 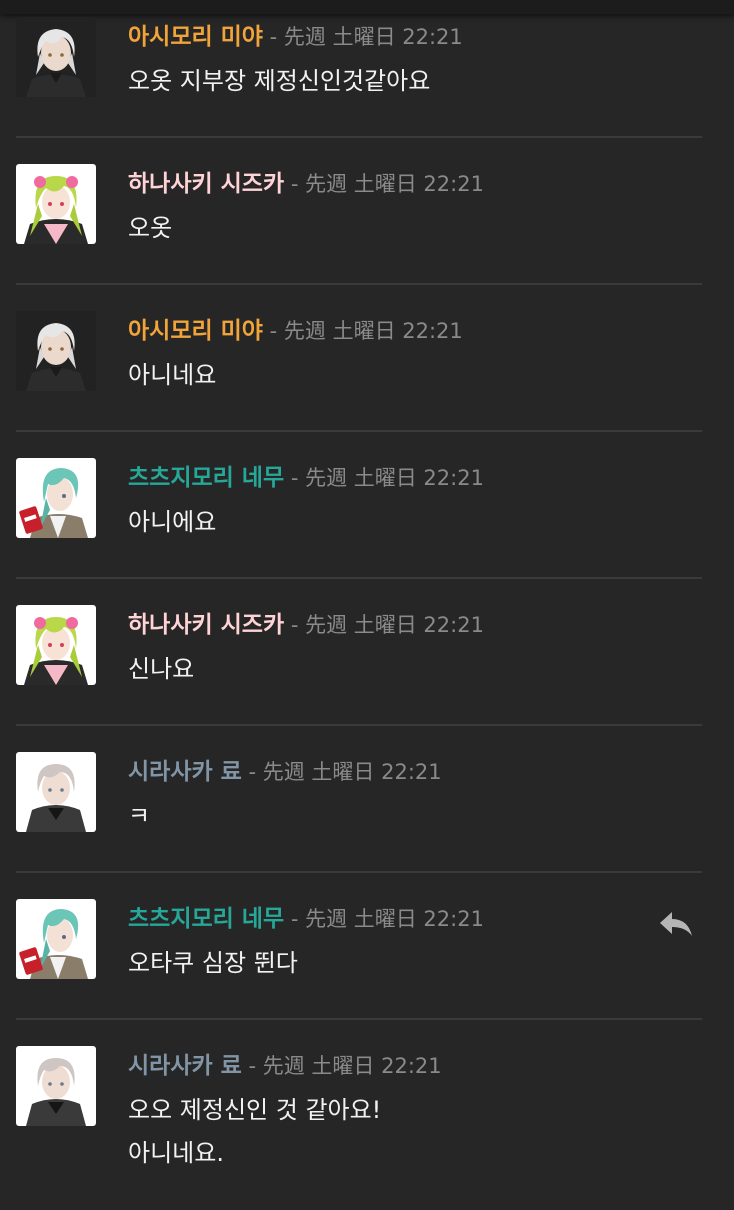 I want to click on message-line: 신나요, so click(x=161, y=669).